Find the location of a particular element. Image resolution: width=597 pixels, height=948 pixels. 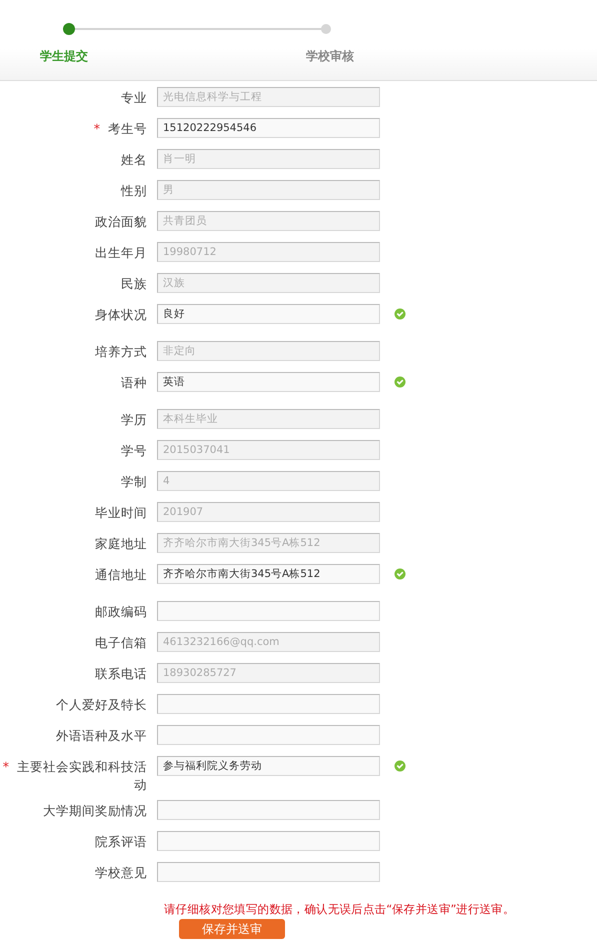

field-label: 电子信箱 is located at coordinates (121, 642).